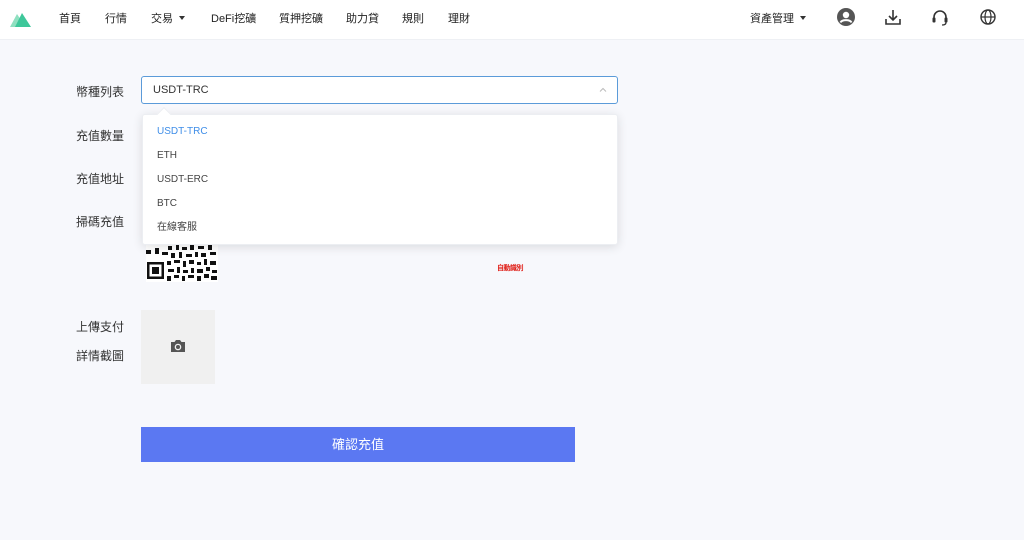  What do you see at coordinates (603, 89) in the screenshot?
I see `chevron-up-icon` at bounding box center [603, 89].